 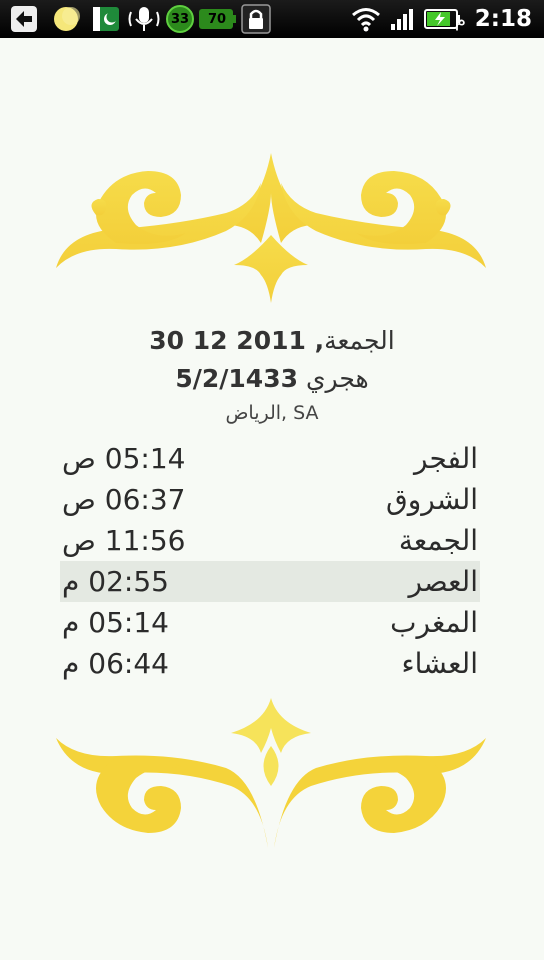 I want to click on prayer-row-jumuah: الجمعة 11:56 ص, so click(x=270, y=540).